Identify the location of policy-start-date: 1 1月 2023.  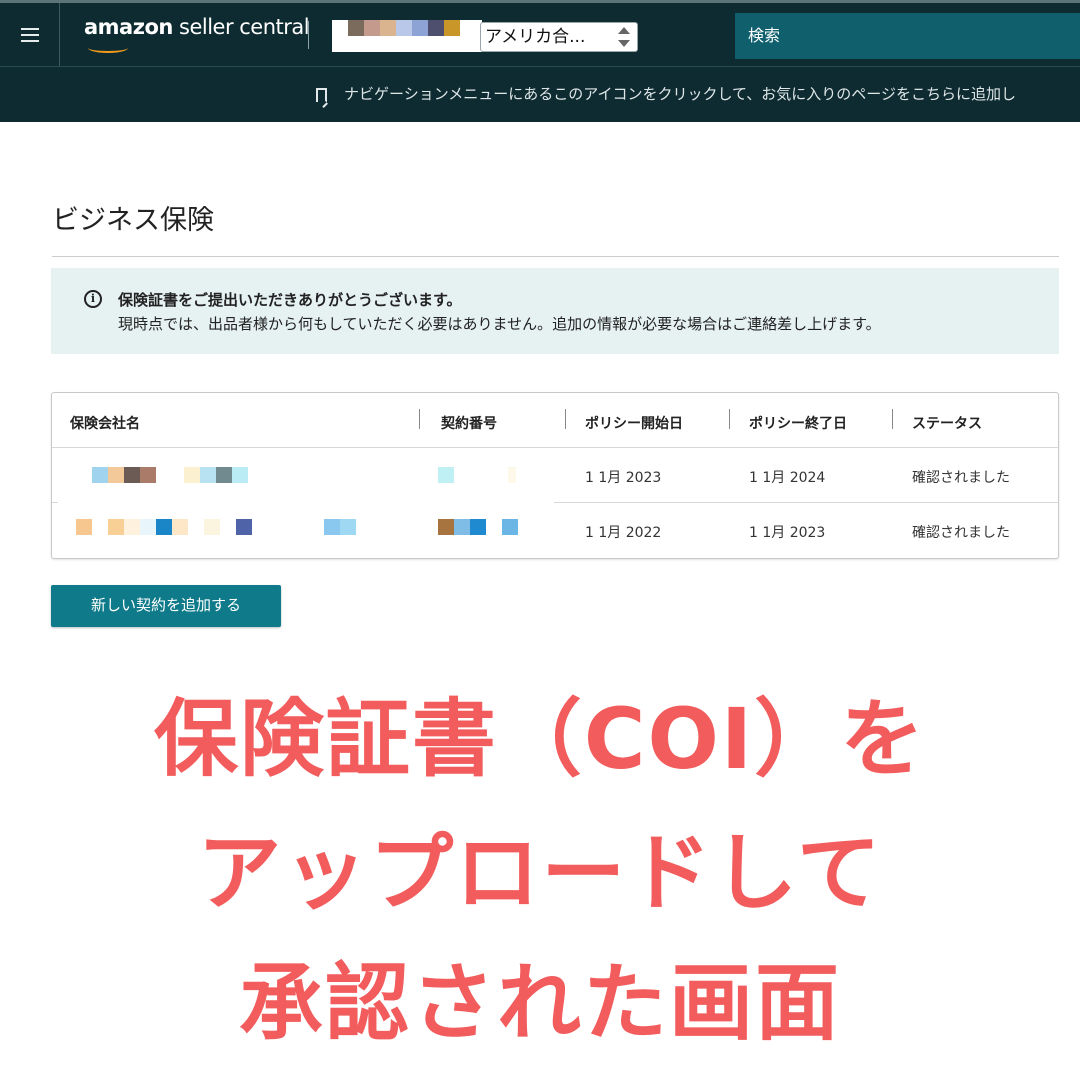
(623, 478).